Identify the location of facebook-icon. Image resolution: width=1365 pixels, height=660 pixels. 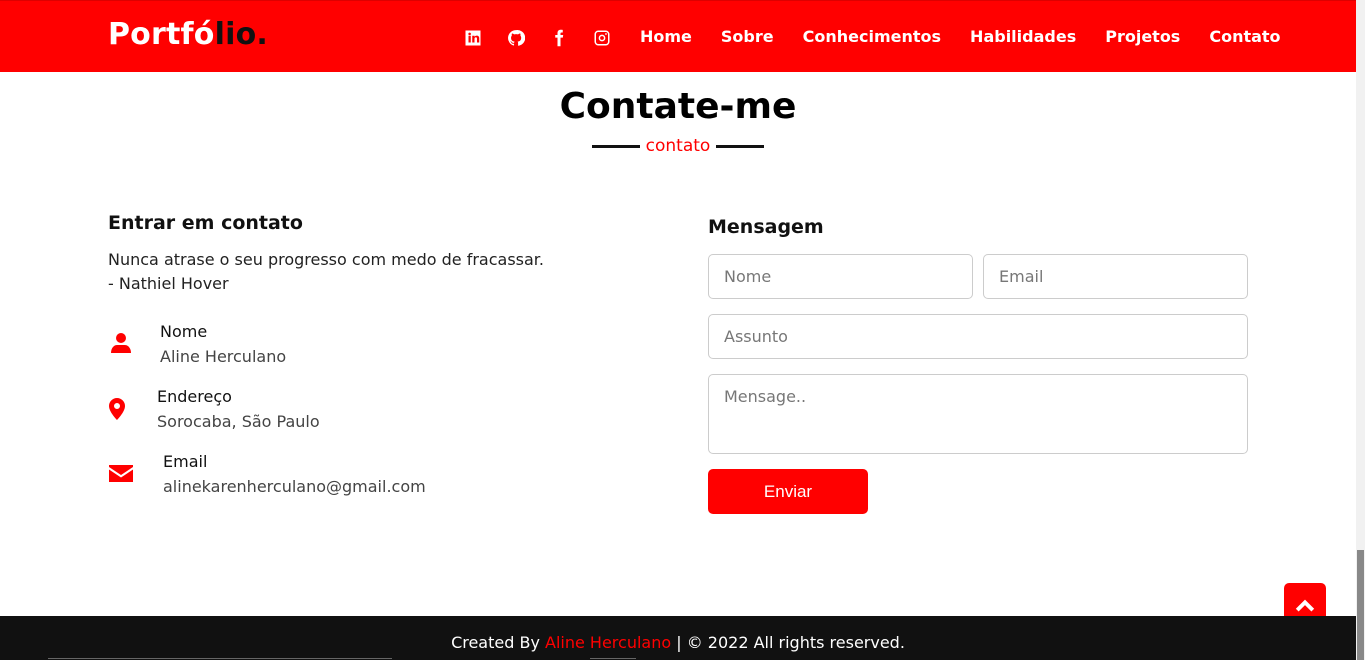
(559, 38).